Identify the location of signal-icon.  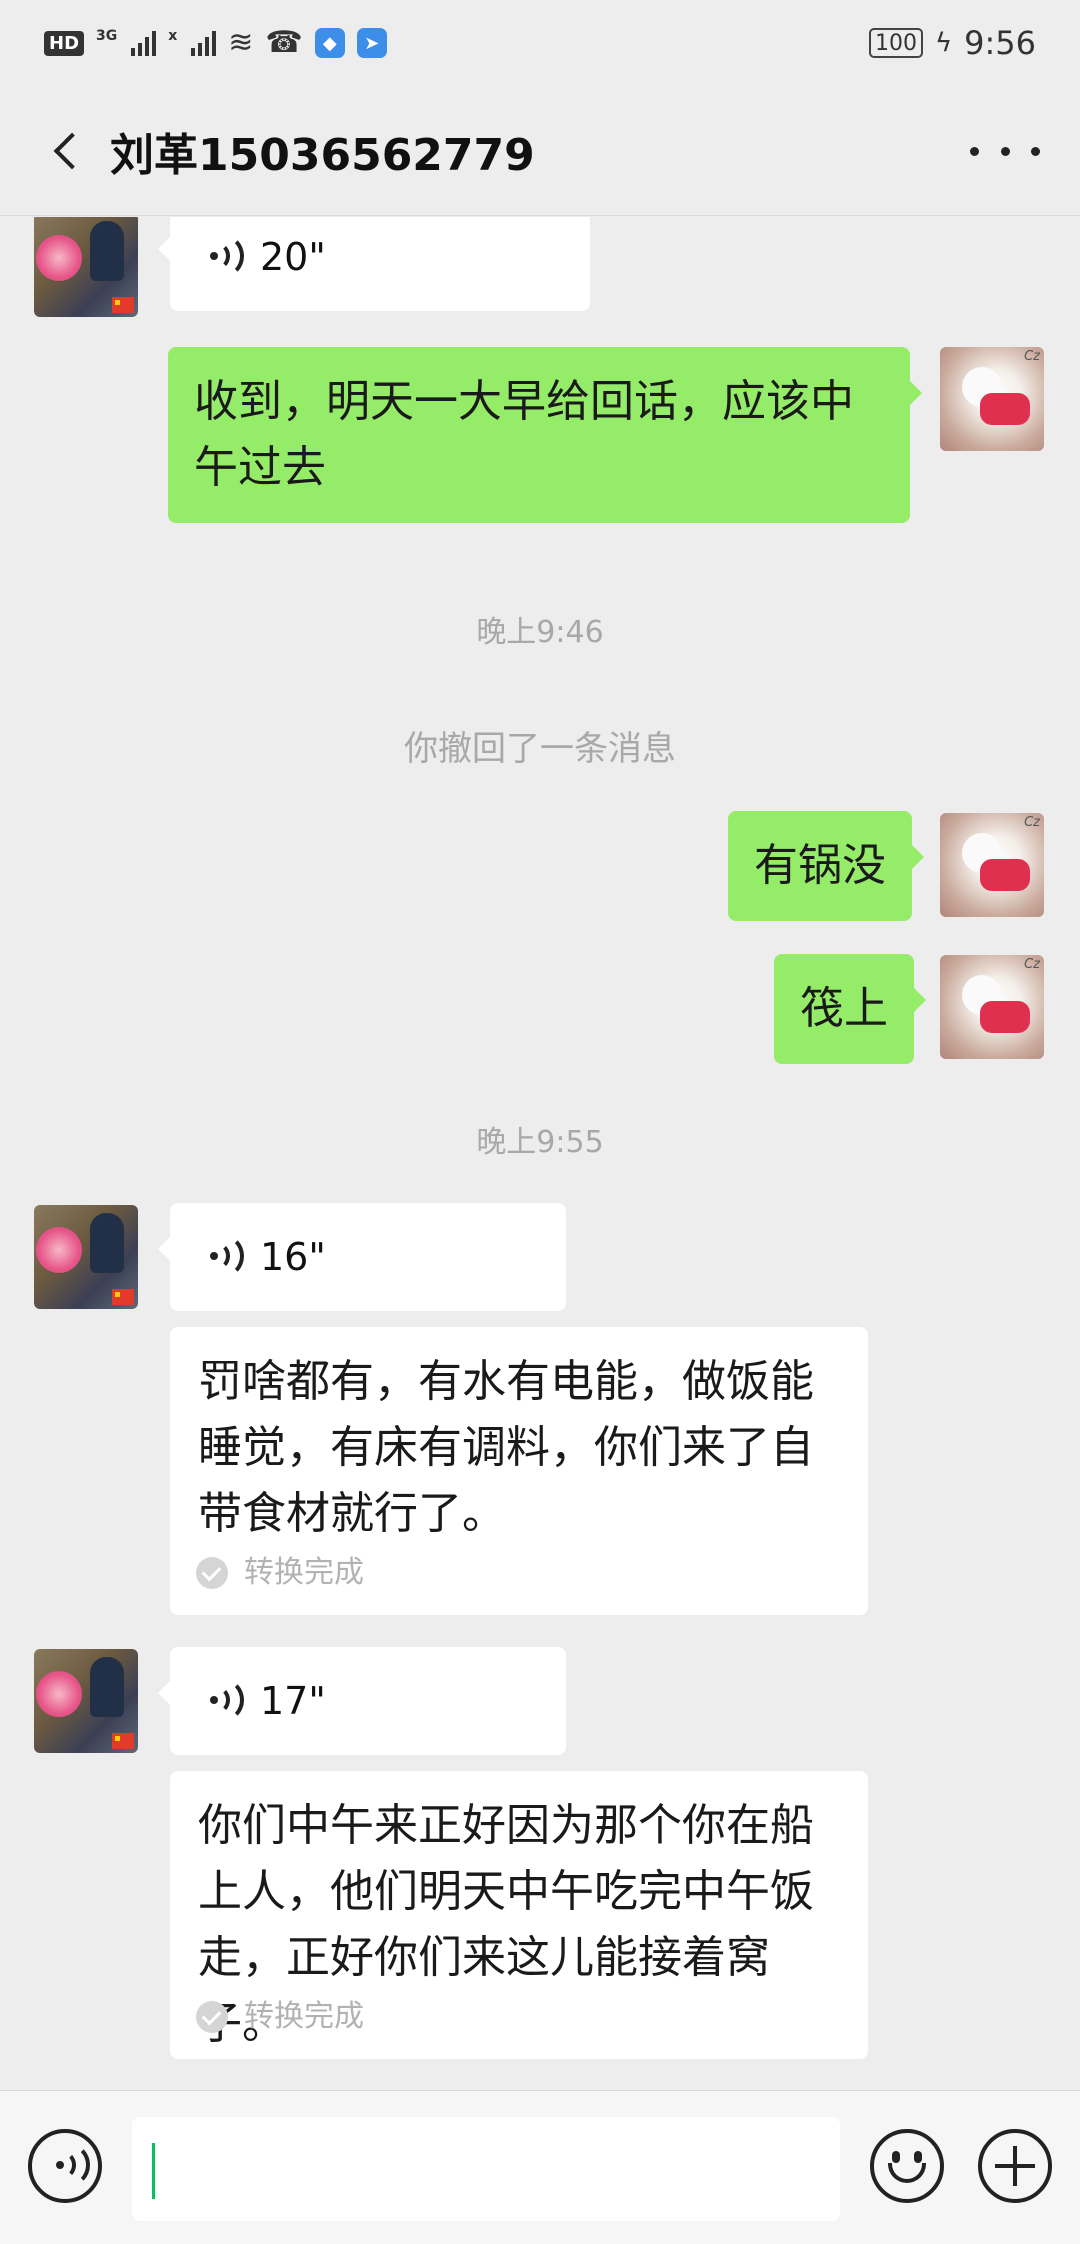
(144, 43).